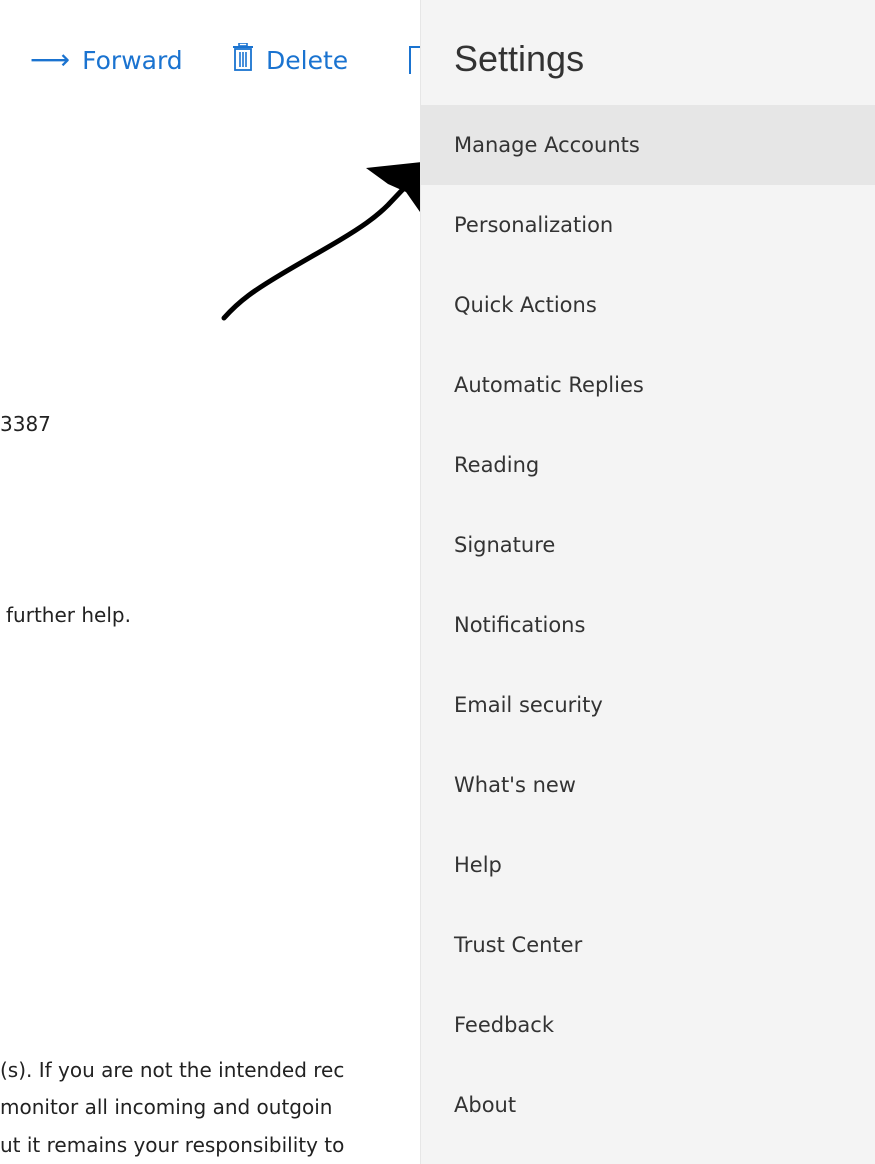 The image size is (875, 1164). Describe the element at coordinates (478, 865) in the screenshot. I see `settings-item-label: Help` at that location.